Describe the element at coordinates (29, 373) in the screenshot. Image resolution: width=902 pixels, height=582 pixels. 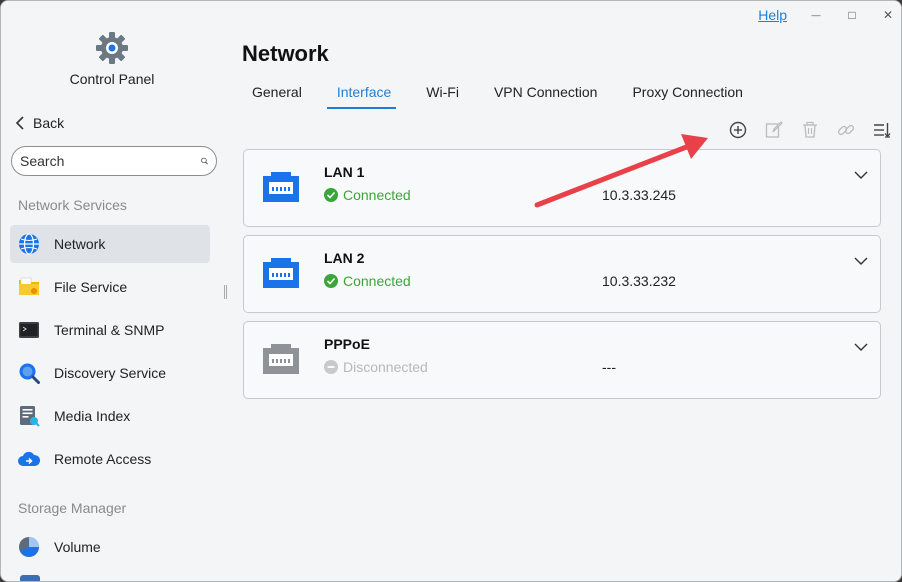
I see `magnifier-icon` at that location.